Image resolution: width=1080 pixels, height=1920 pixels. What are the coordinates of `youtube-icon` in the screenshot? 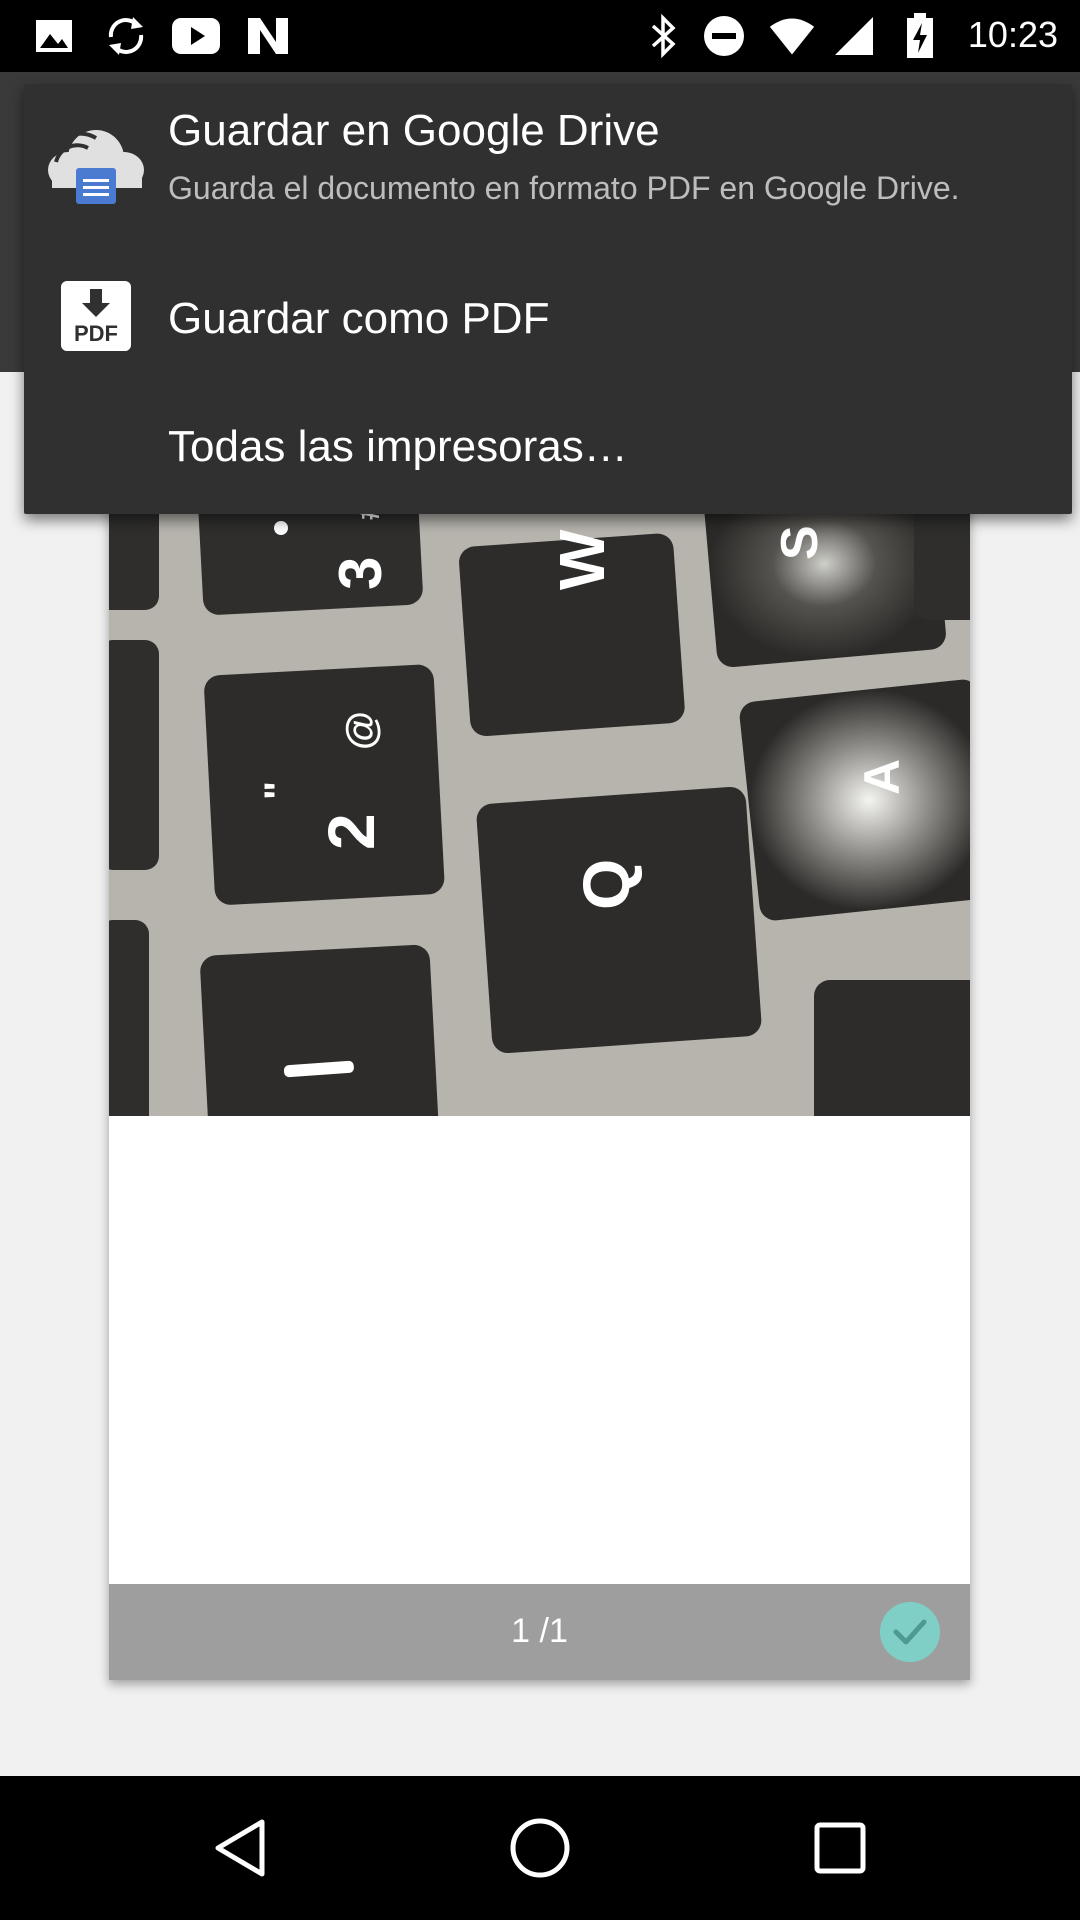 It's located at (196, 36).